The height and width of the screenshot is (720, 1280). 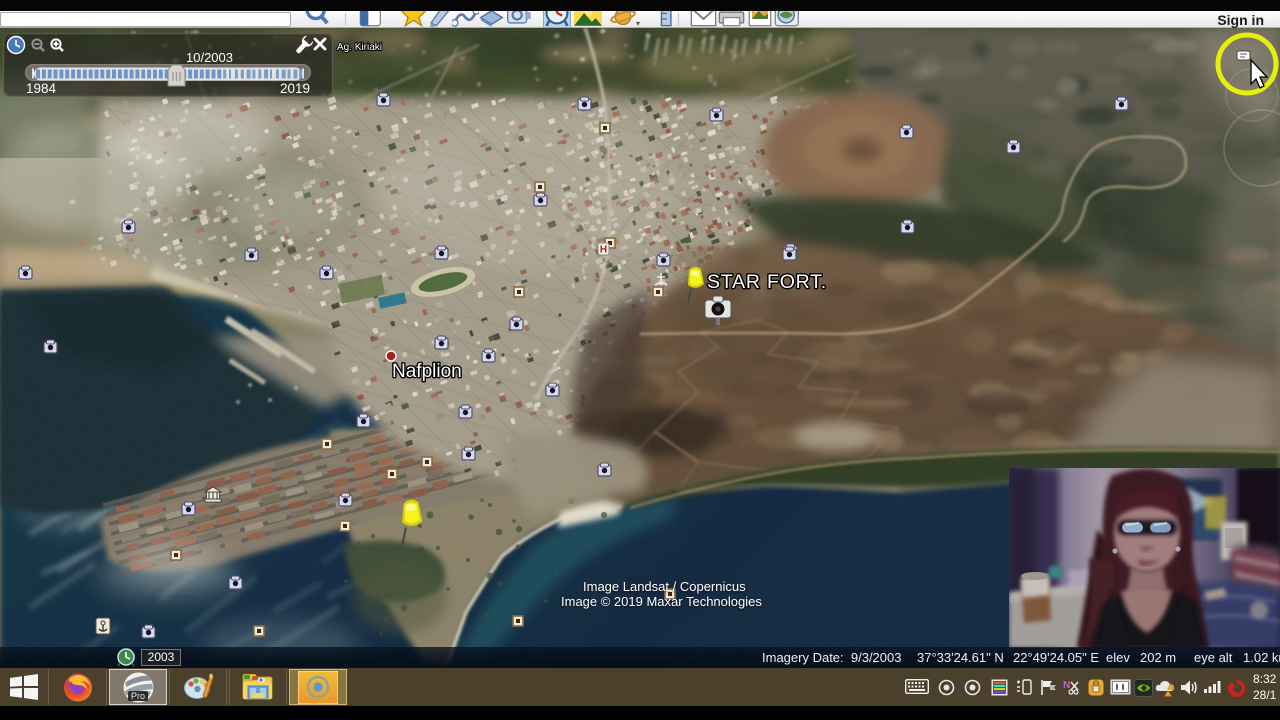 I want to click on svg-text: H, so click(x=603, y=250).